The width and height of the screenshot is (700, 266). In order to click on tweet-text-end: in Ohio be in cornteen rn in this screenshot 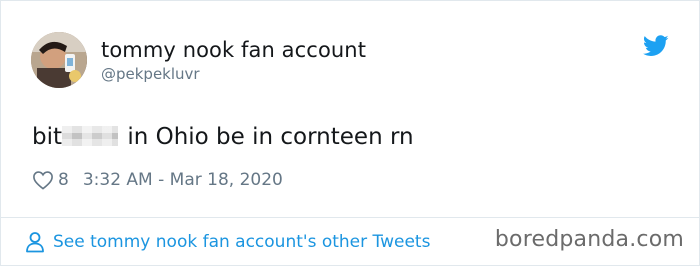, I will do `click(267, 137)`.